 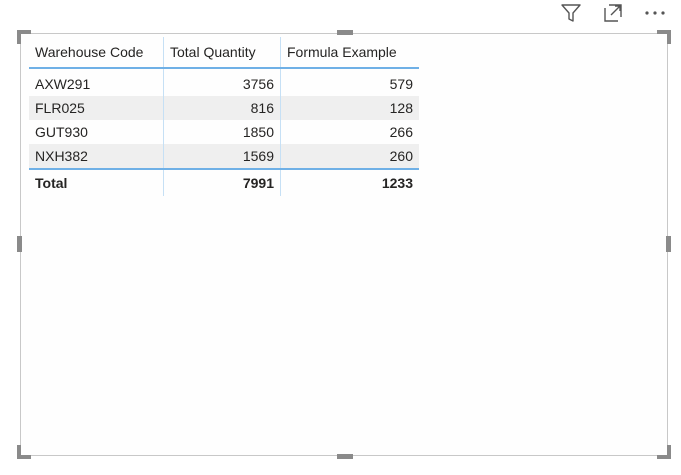 I want to click on resize-handle-bottom-right, so click(x=664, y=452).